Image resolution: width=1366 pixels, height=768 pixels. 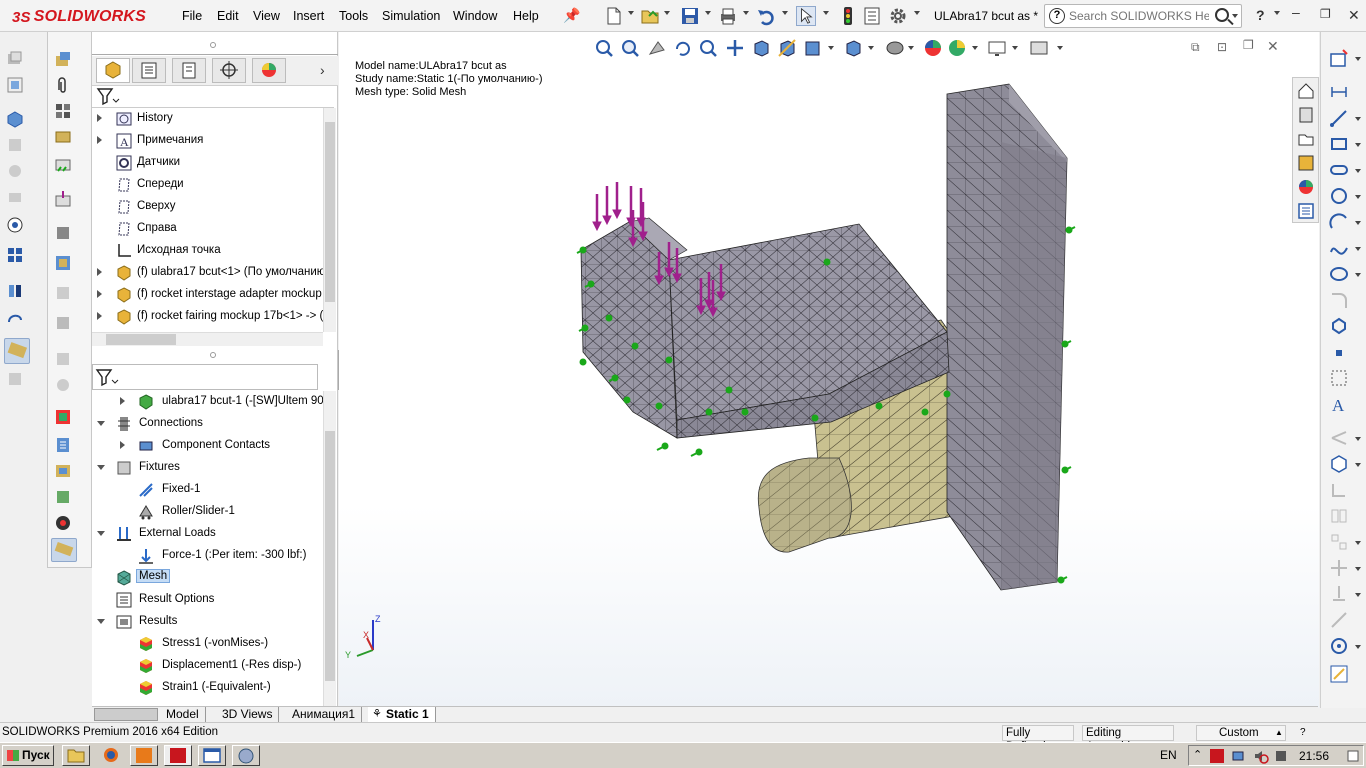 What do you see at coordinates (63, 293) in the screenshot?
I see `results-advisor-icon` at bounding box center [63, 293].